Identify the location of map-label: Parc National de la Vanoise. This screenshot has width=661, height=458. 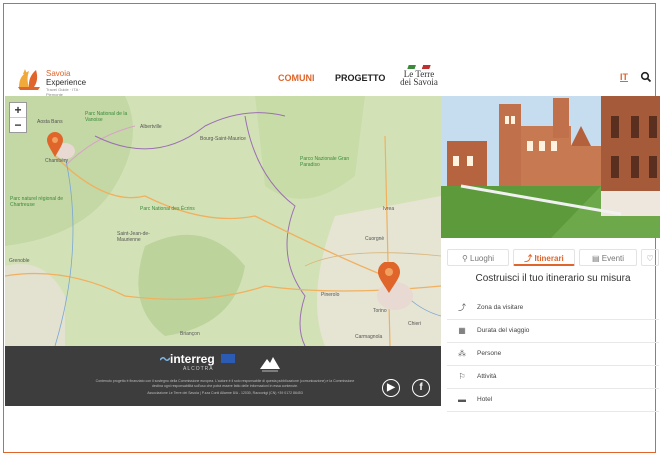
(106, 117).